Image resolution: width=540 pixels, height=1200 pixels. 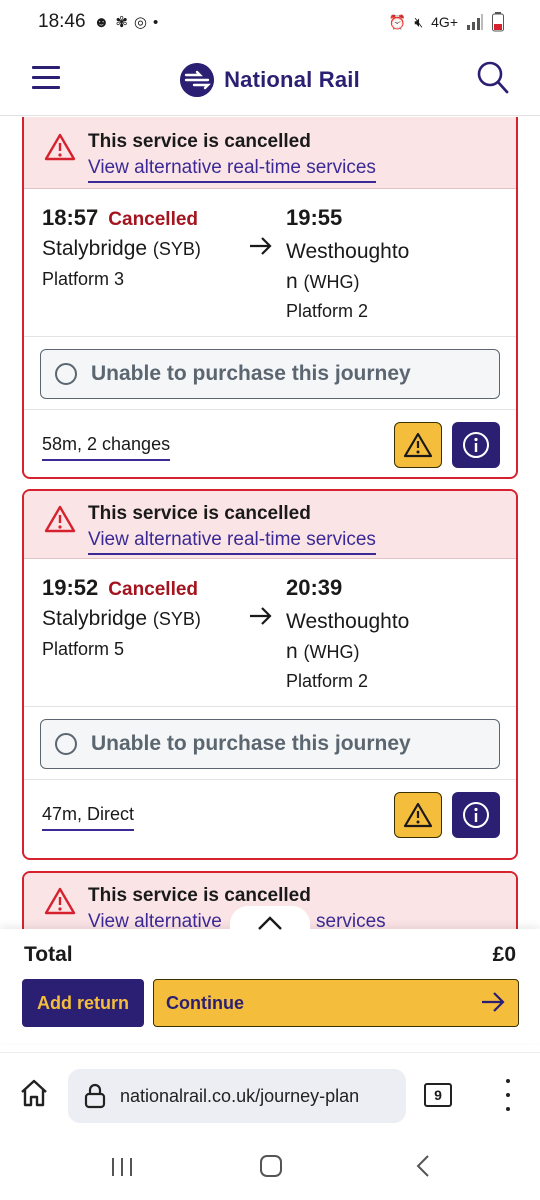 I want to click on network-type: 4G+, so click(x=444, y=22).